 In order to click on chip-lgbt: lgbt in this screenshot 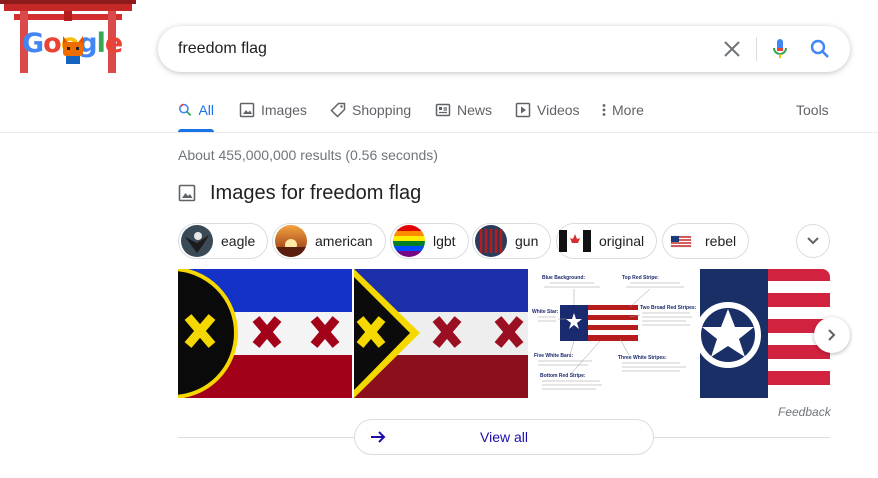, I will do `click(429, 241)`.